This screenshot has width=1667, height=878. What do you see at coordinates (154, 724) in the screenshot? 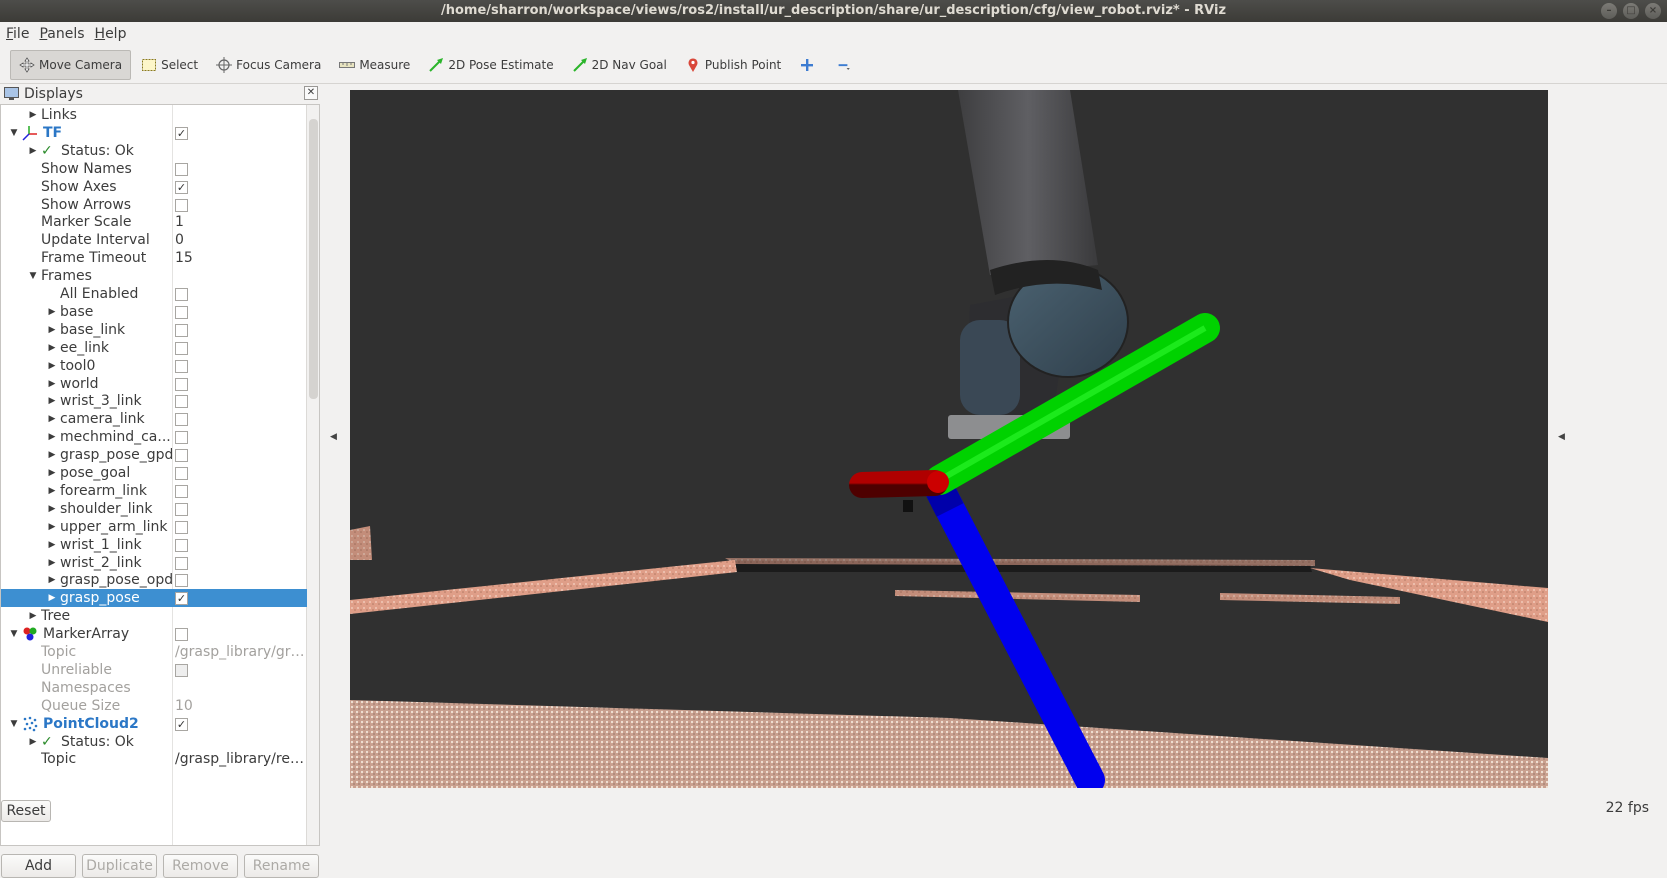
I see `tree-row-pointcloud2: ▼ PointCloud2 ✓` at bounding box center [154, 724].